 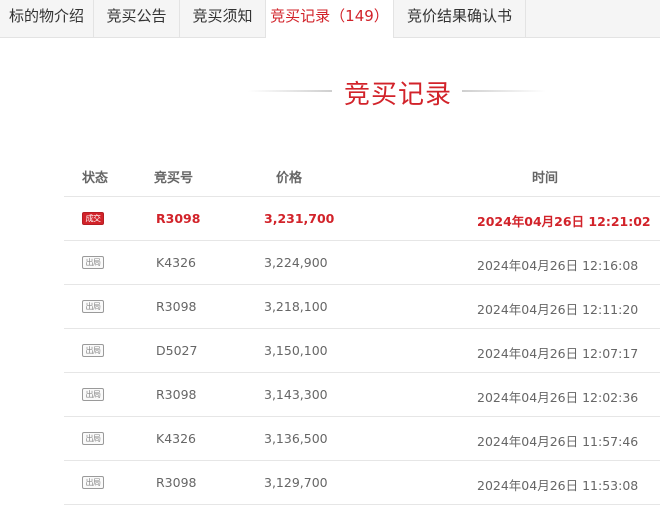 I want to click on tab-result-confirmation: 竞价结果确认书, so click(x=460, y=18).